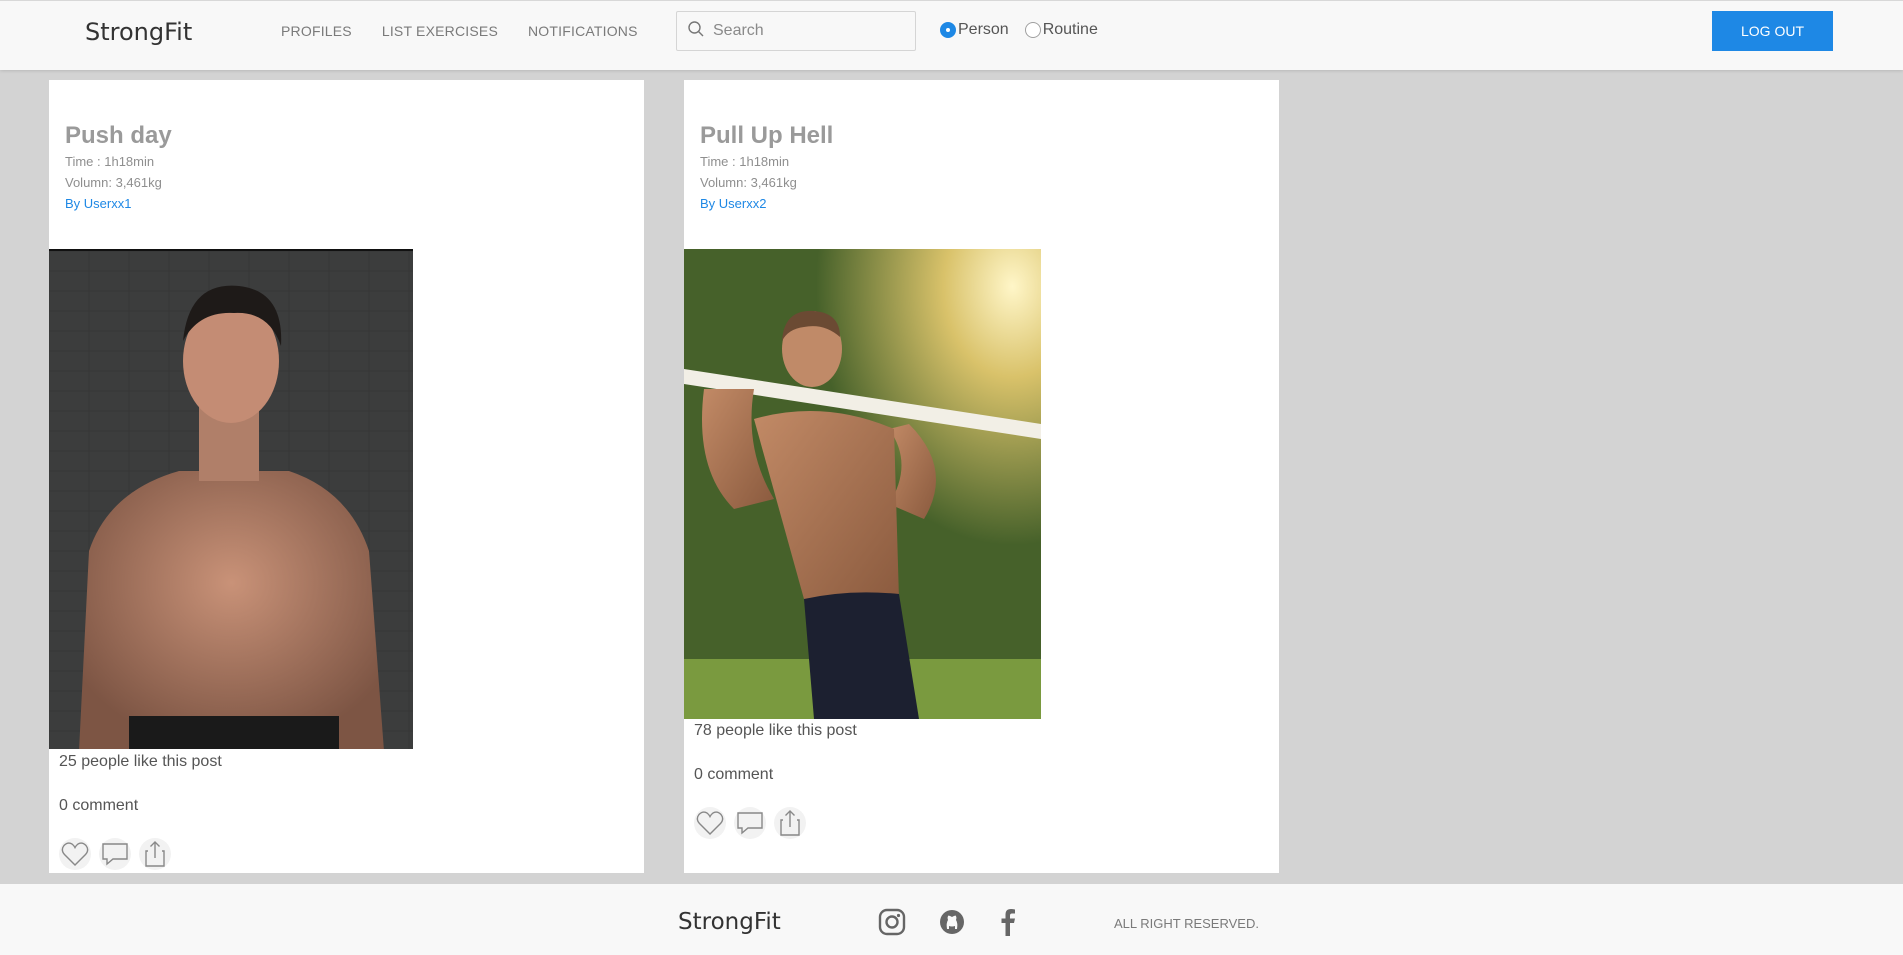 The width and height of the screenshot is (1903, 955). I want to click on search-input, so click(808, 31).